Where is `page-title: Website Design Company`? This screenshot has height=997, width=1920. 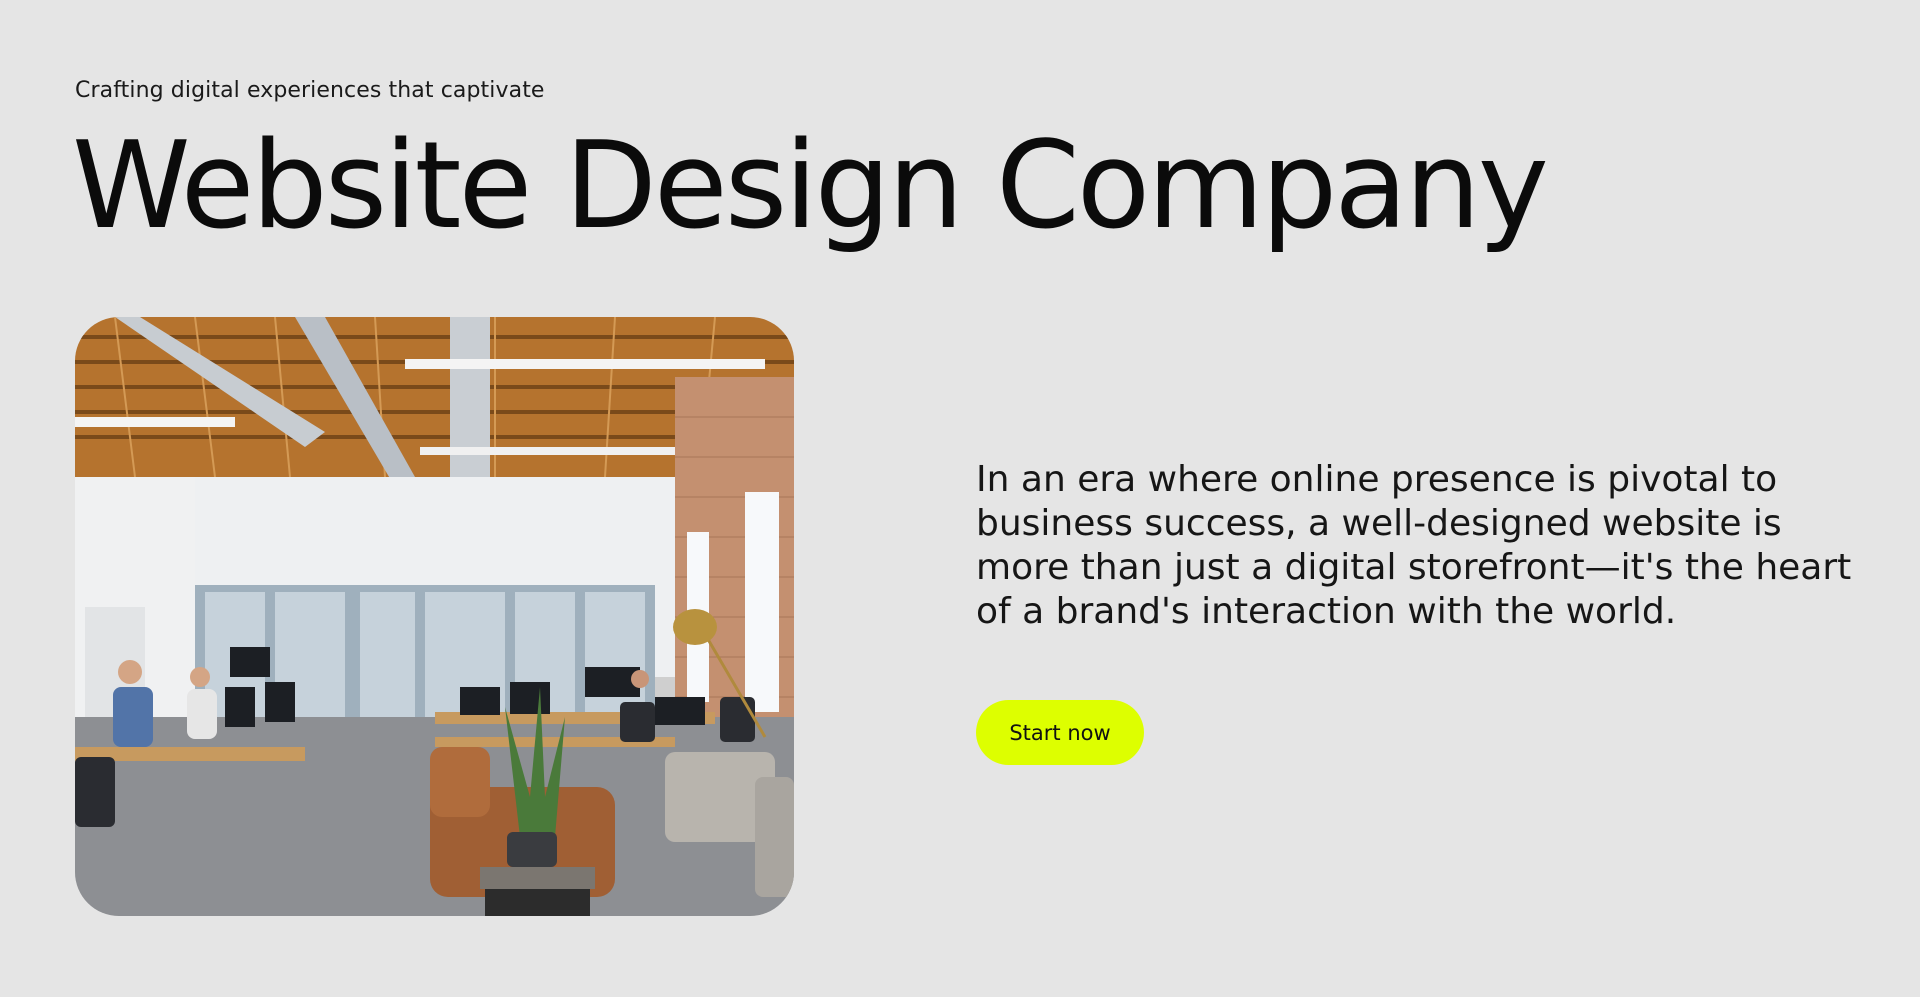 page-title: Website Design Company is located at coordinates (810, 186).